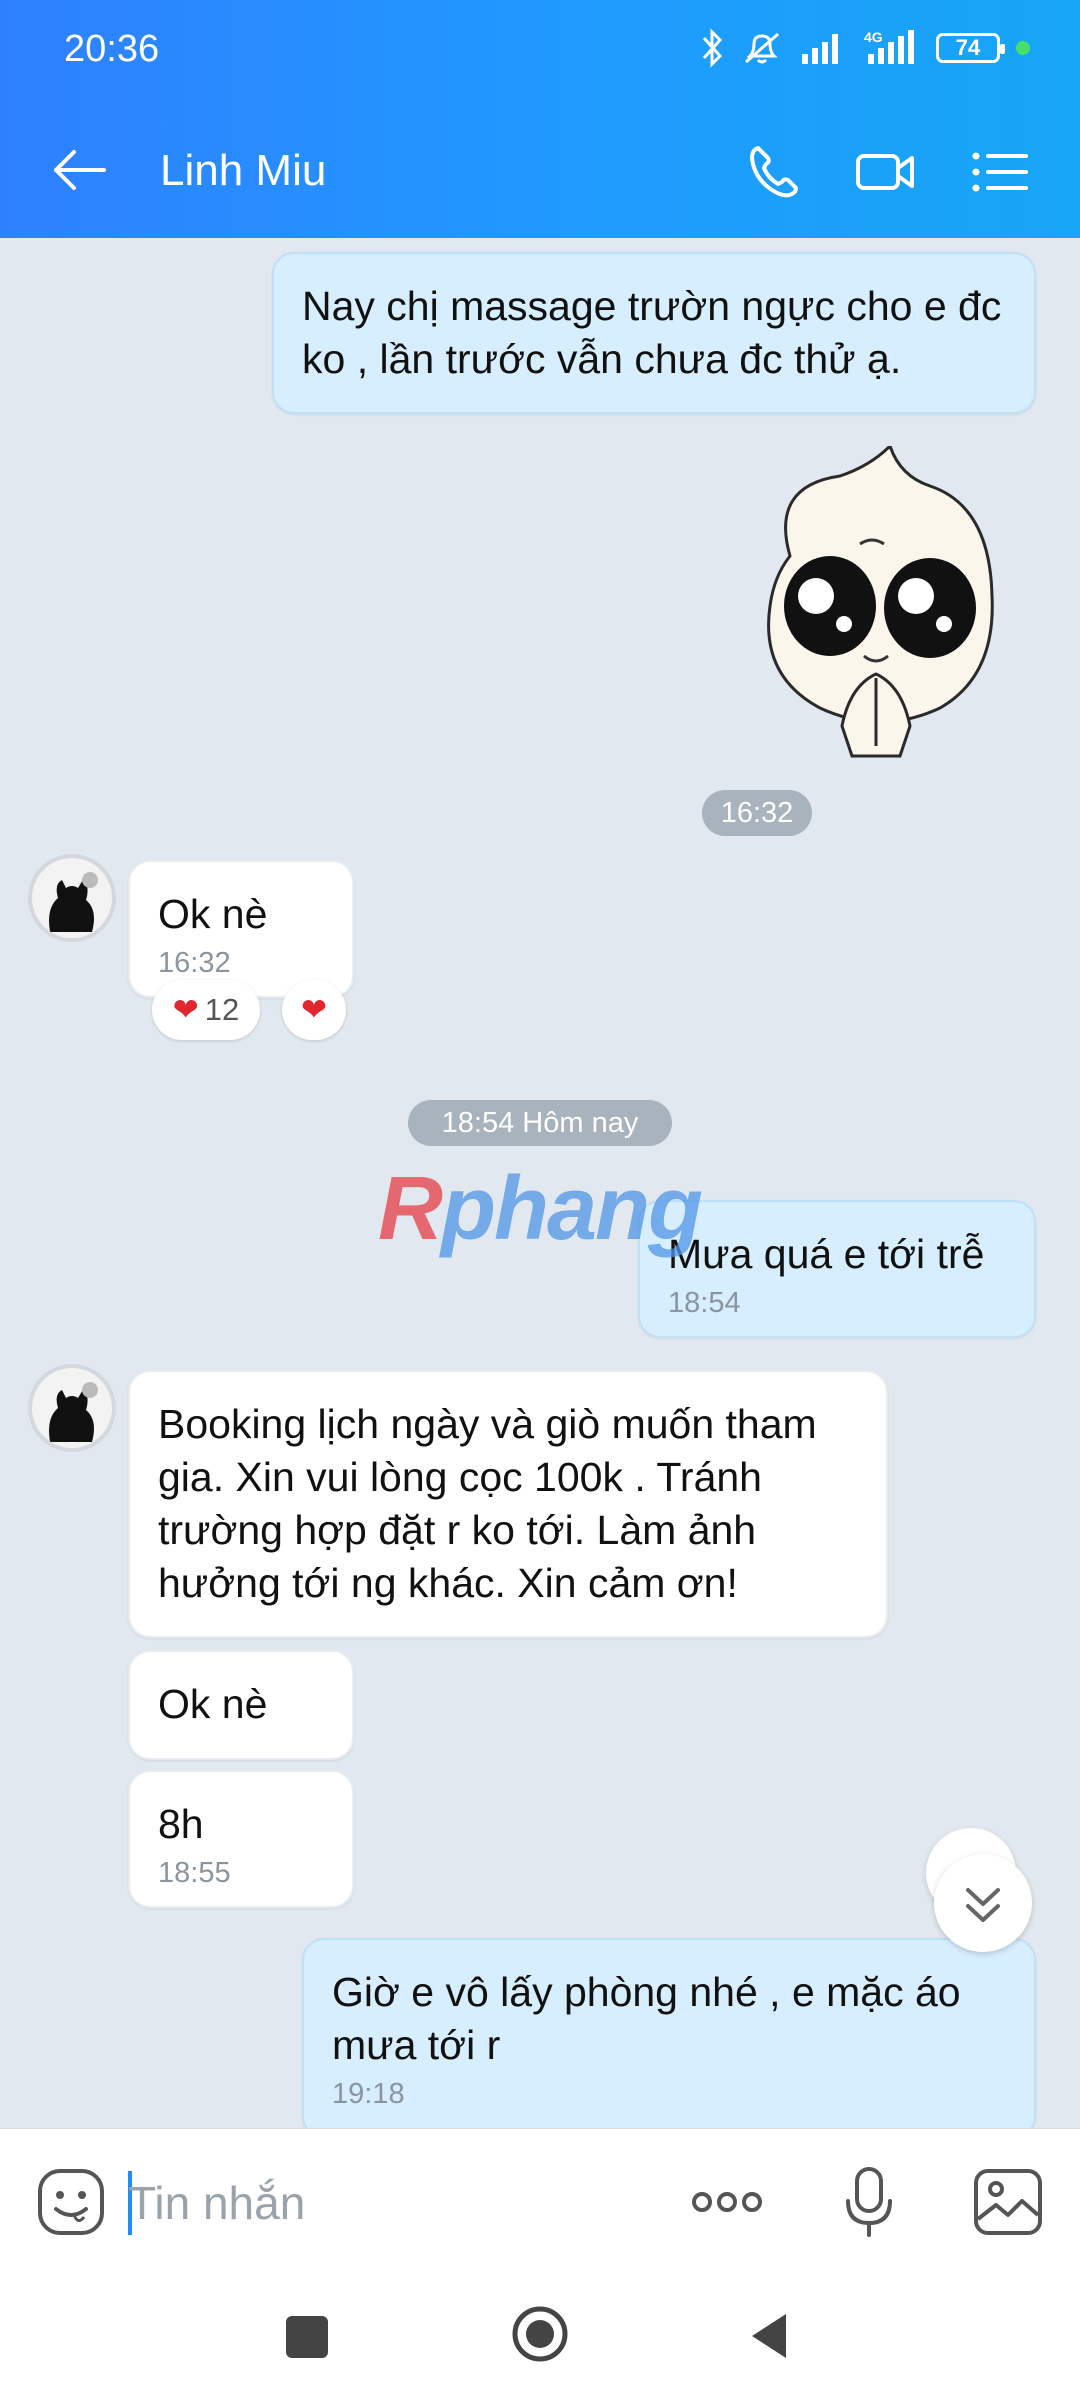 This screenshot has width=1080, height=2400. What do you see at coordinates (540, 1123) in the screenshot?
I see `date-divider: 18:54 Hôm nay` at bounding box center [540, 1123].